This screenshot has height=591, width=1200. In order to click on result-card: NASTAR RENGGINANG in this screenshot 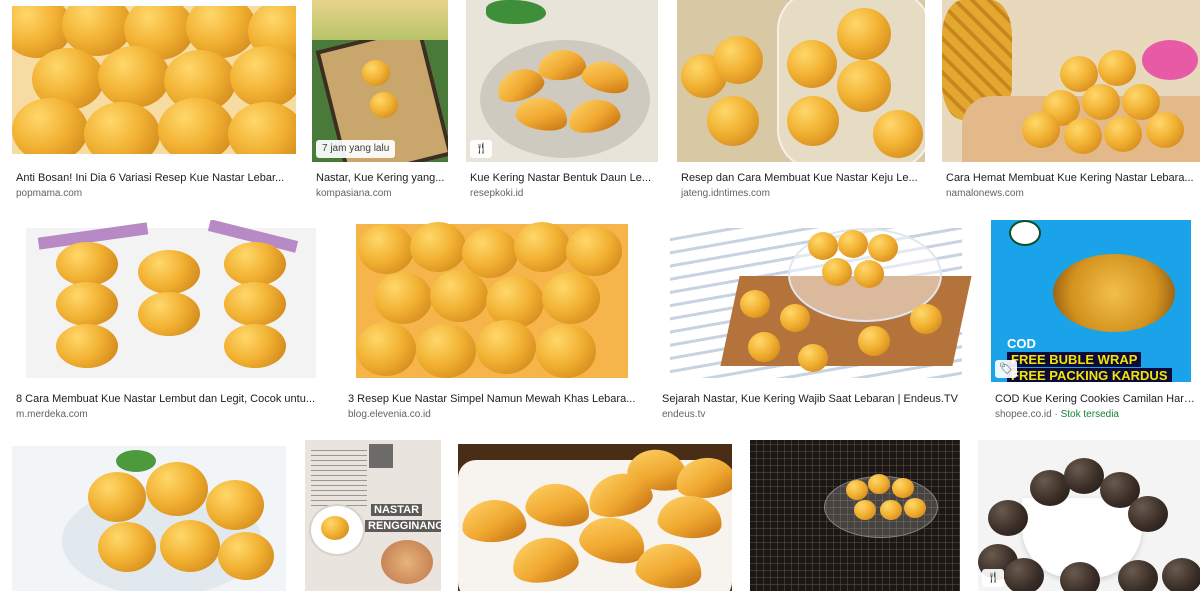, I will do `click(373, 515)`.